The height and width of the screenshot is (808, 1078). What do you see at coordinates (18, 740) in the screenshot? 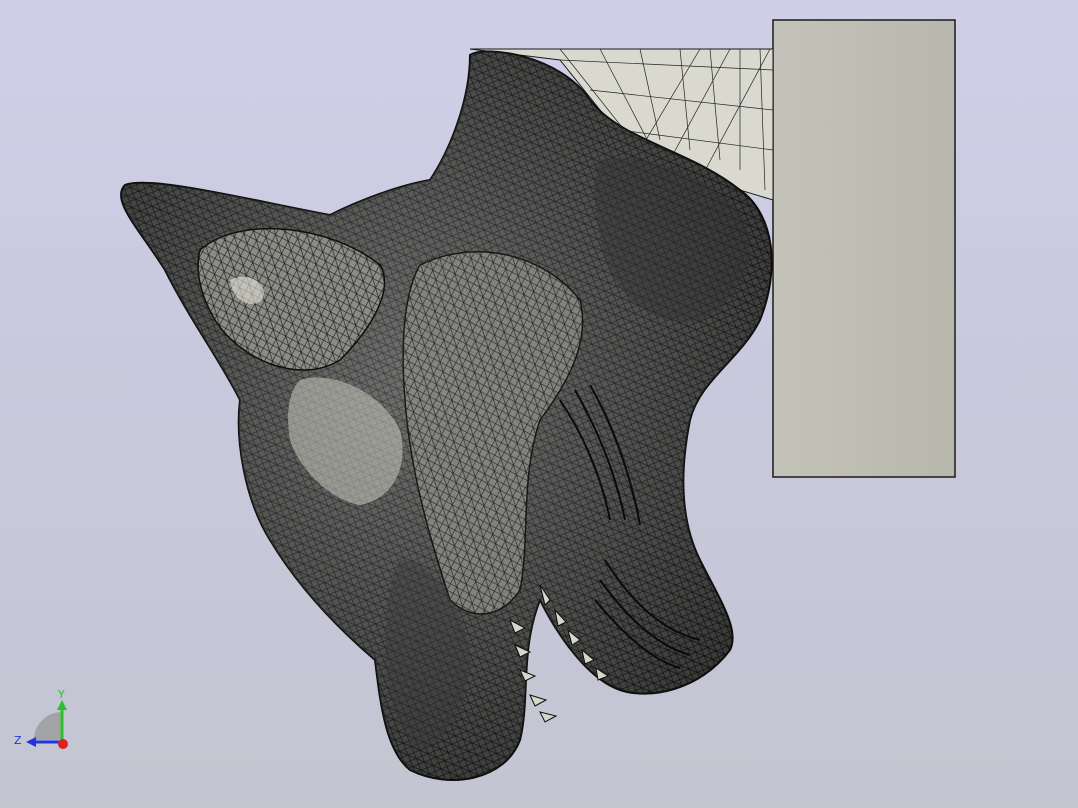
I see `z-axis-label: Z` at bounding box center [18, 740].